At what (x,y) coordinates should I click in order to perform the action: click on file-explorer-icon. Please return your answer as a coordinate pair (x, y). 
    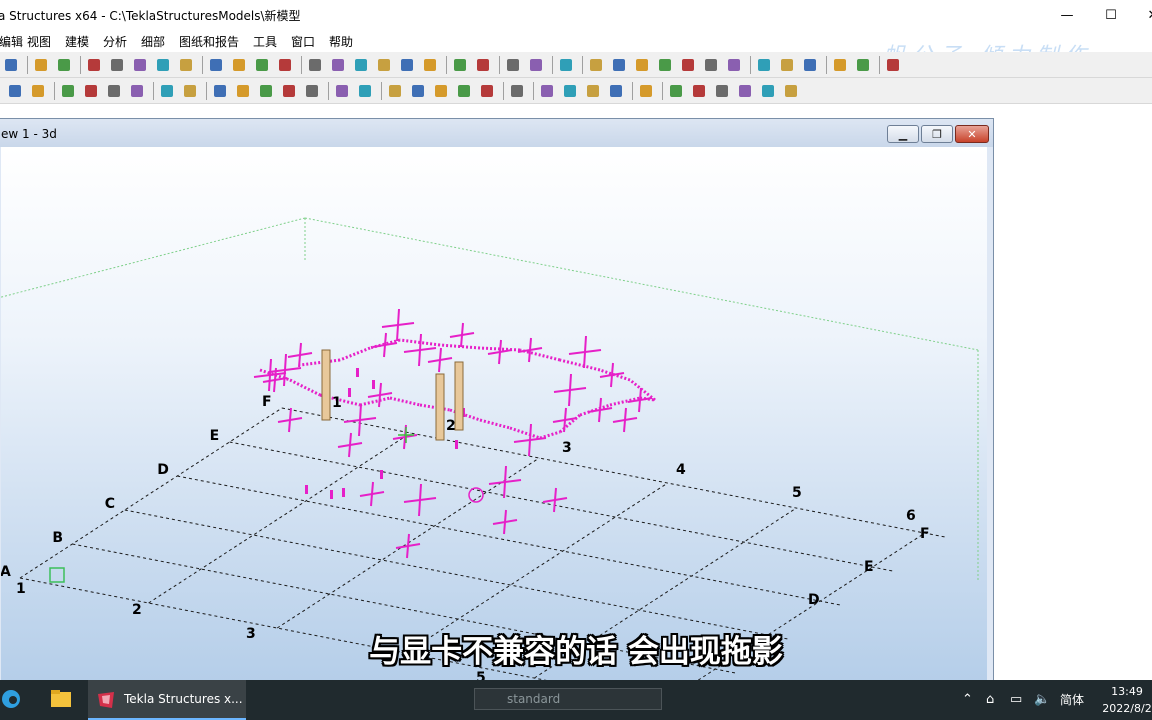
    Looking at the image, I should click on (61, 701).